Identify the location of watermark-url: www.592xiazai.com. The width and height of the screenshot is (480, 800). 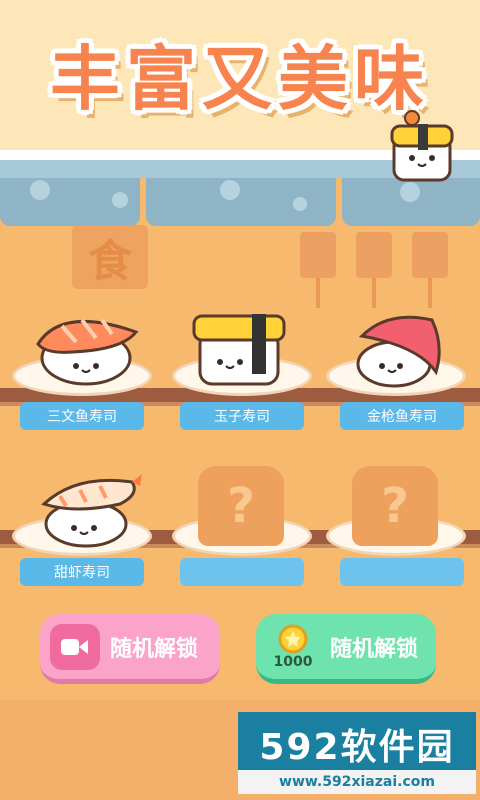
(357, 782).